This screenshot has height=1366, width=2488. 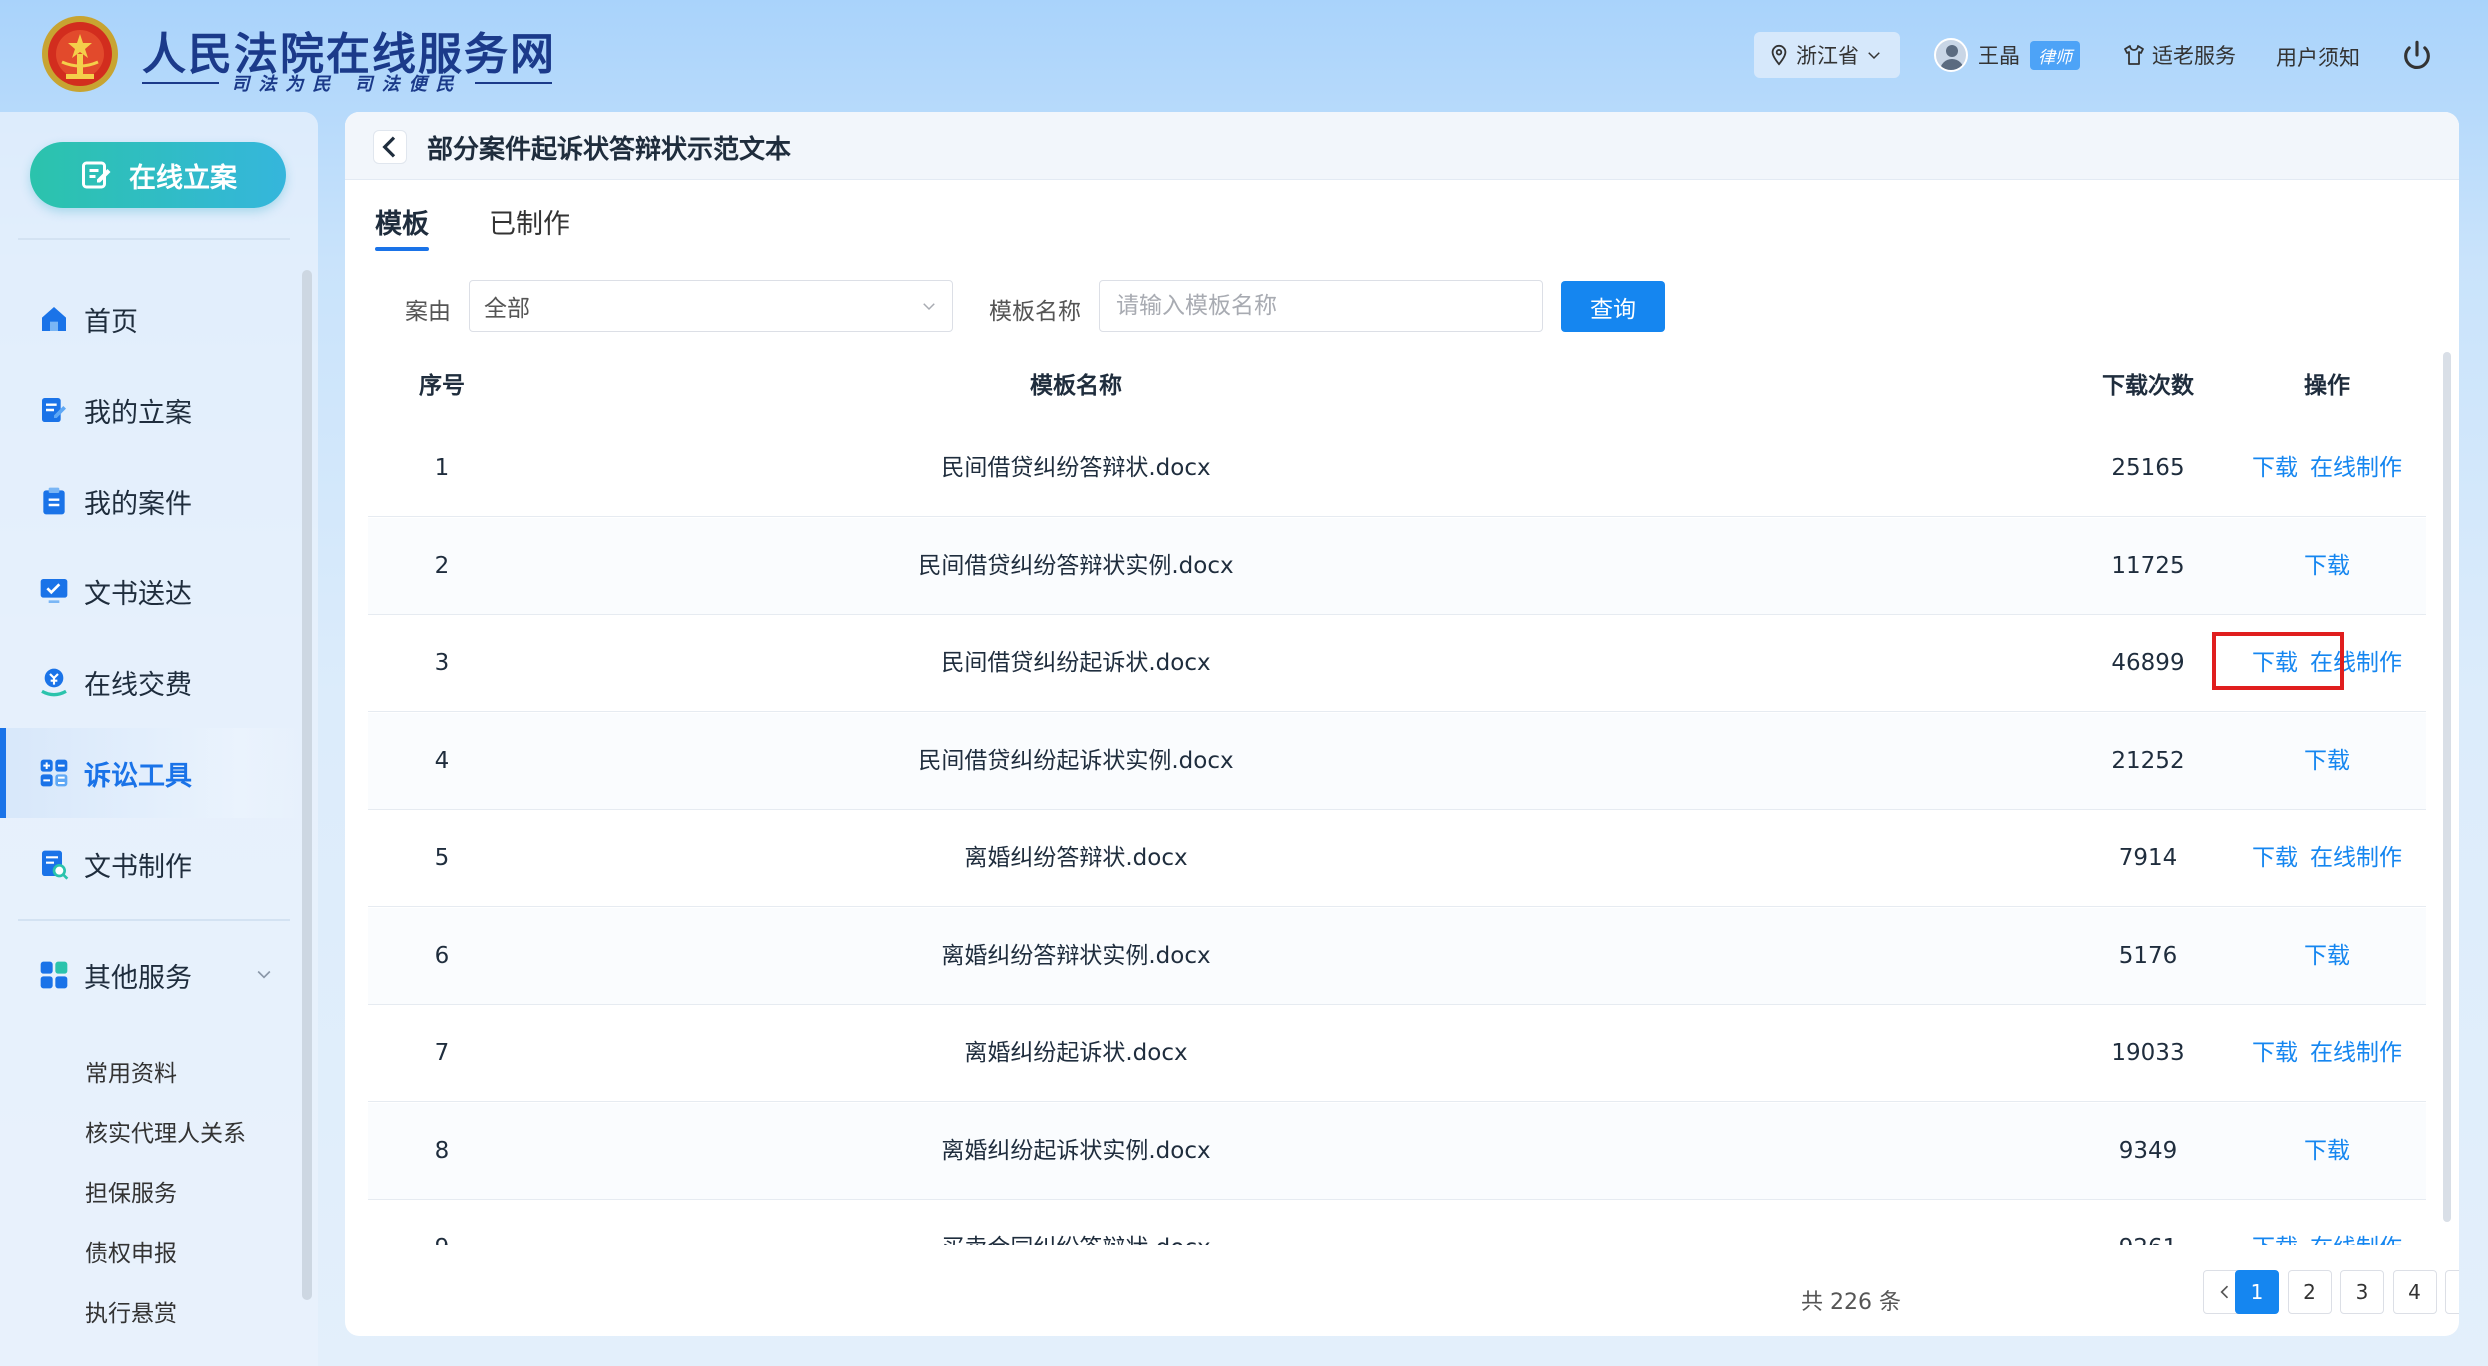 I want to click on monitor-check-icon, so click(x=54, y=591).